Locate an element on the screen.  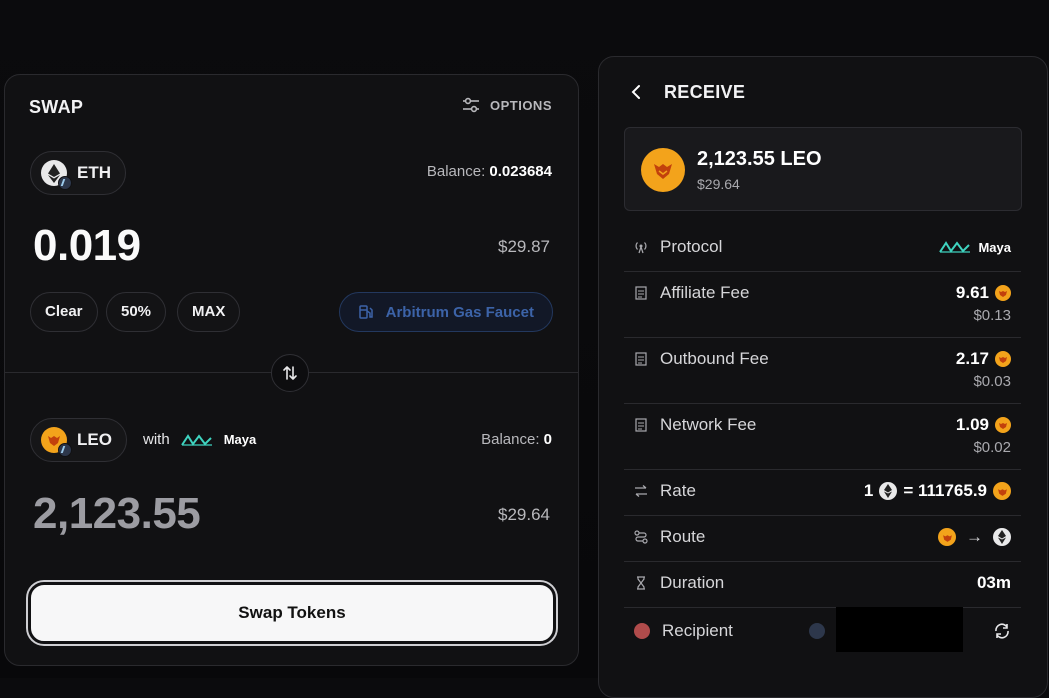
protocol-row: Protocol Maya is located at coordinates (822, 249).